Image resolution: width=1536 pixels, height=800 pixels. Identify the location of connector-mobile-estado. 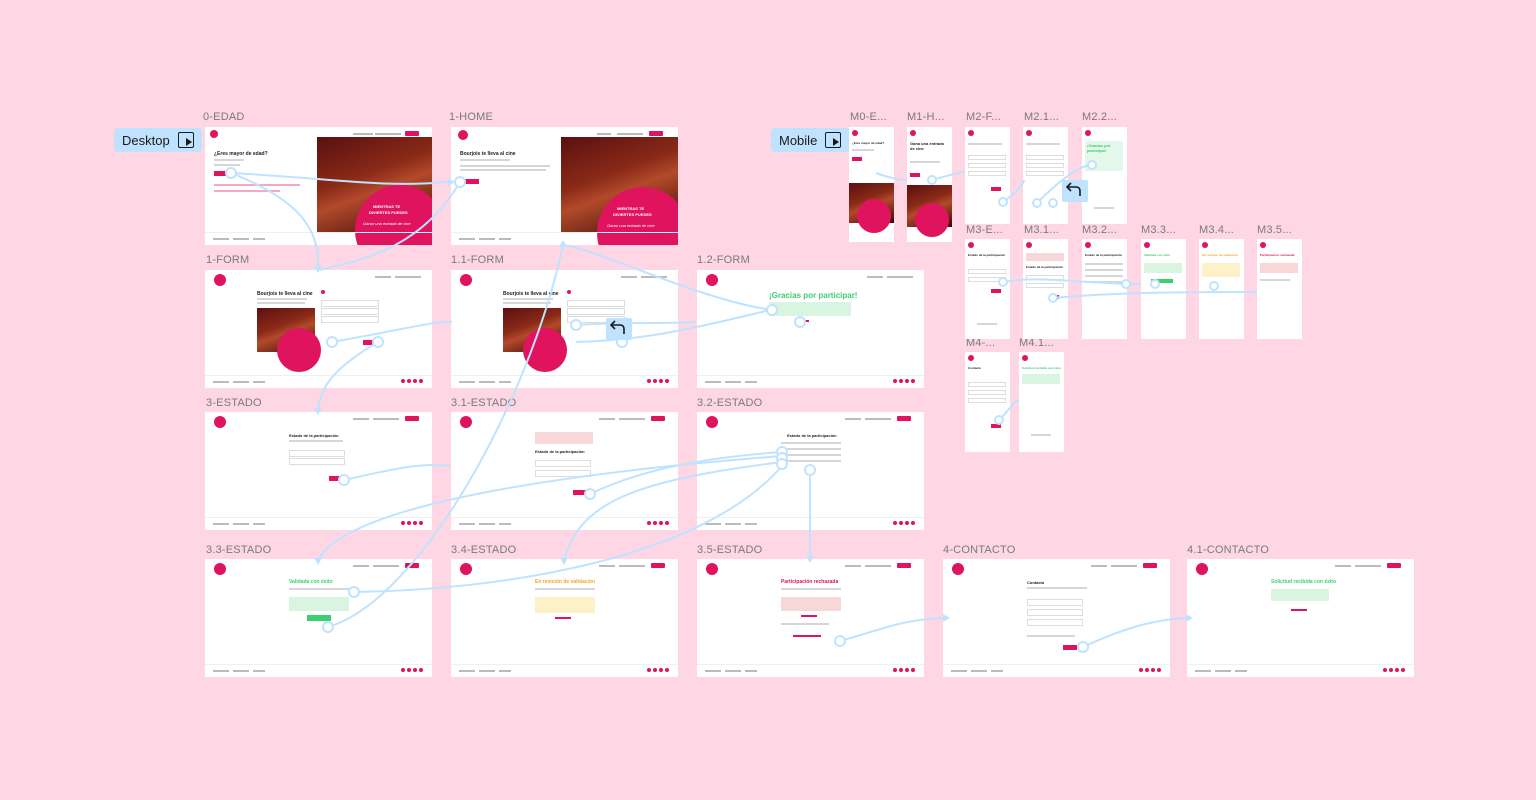
(1072, 281).